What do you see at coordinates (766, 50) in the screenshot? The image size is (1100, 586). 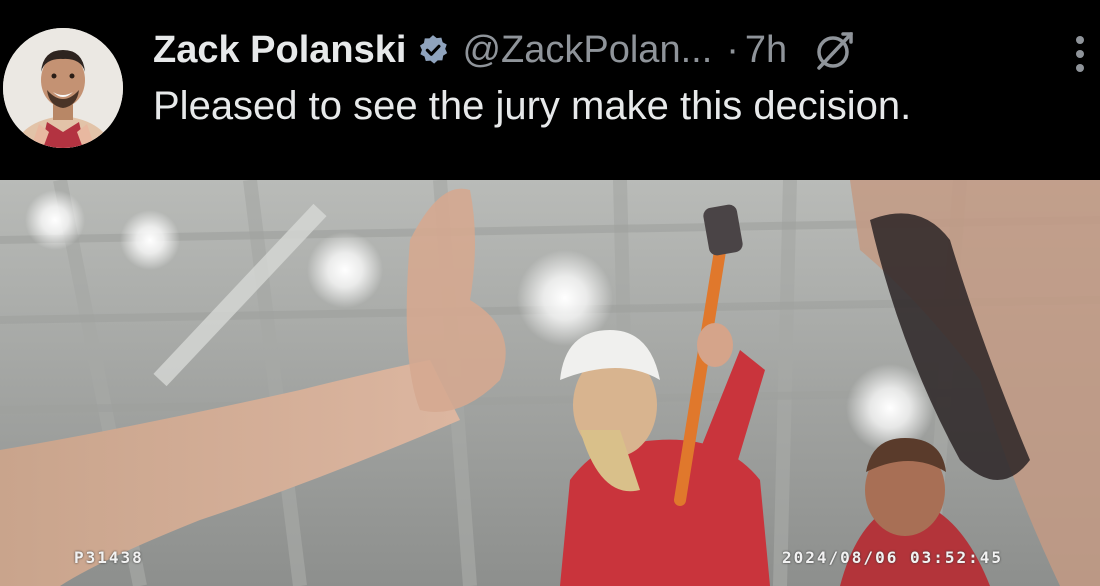 I see `tweet-timestamp: 7h` at bounding box center [766, 50].